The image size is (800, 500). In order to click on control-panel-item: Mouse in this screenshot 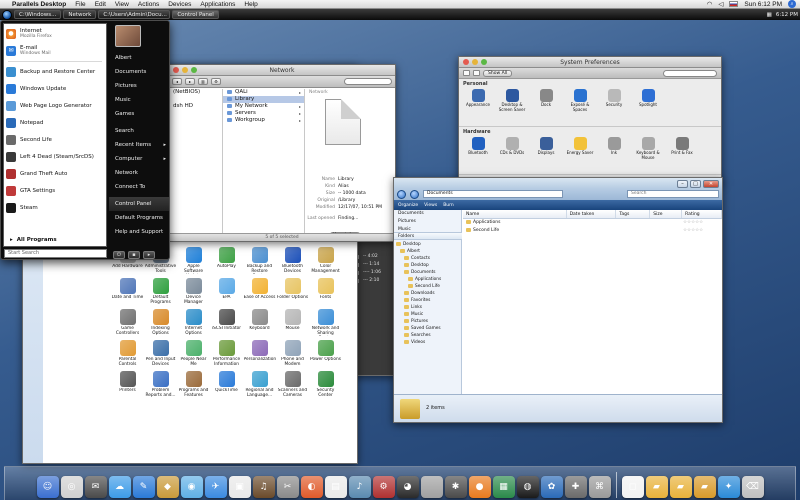, I will do `click(292, 324)`.